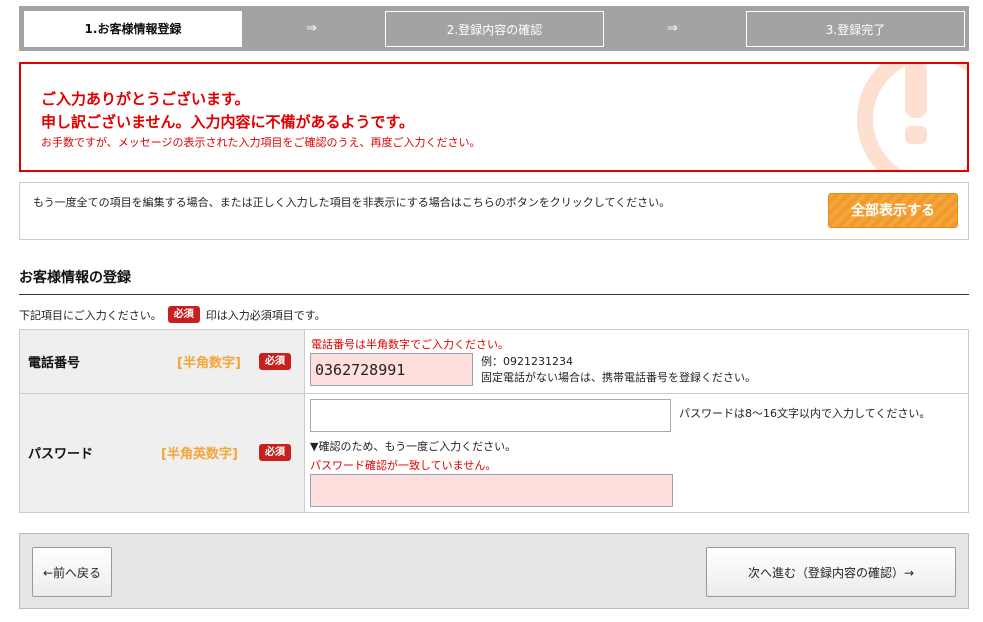 Image resolution: width=983 pixels, height=622 pixels. Describe the element at coordinates (855, 29) in the screenshot. I see `step-3-complete: 3.登録完了` at that location.